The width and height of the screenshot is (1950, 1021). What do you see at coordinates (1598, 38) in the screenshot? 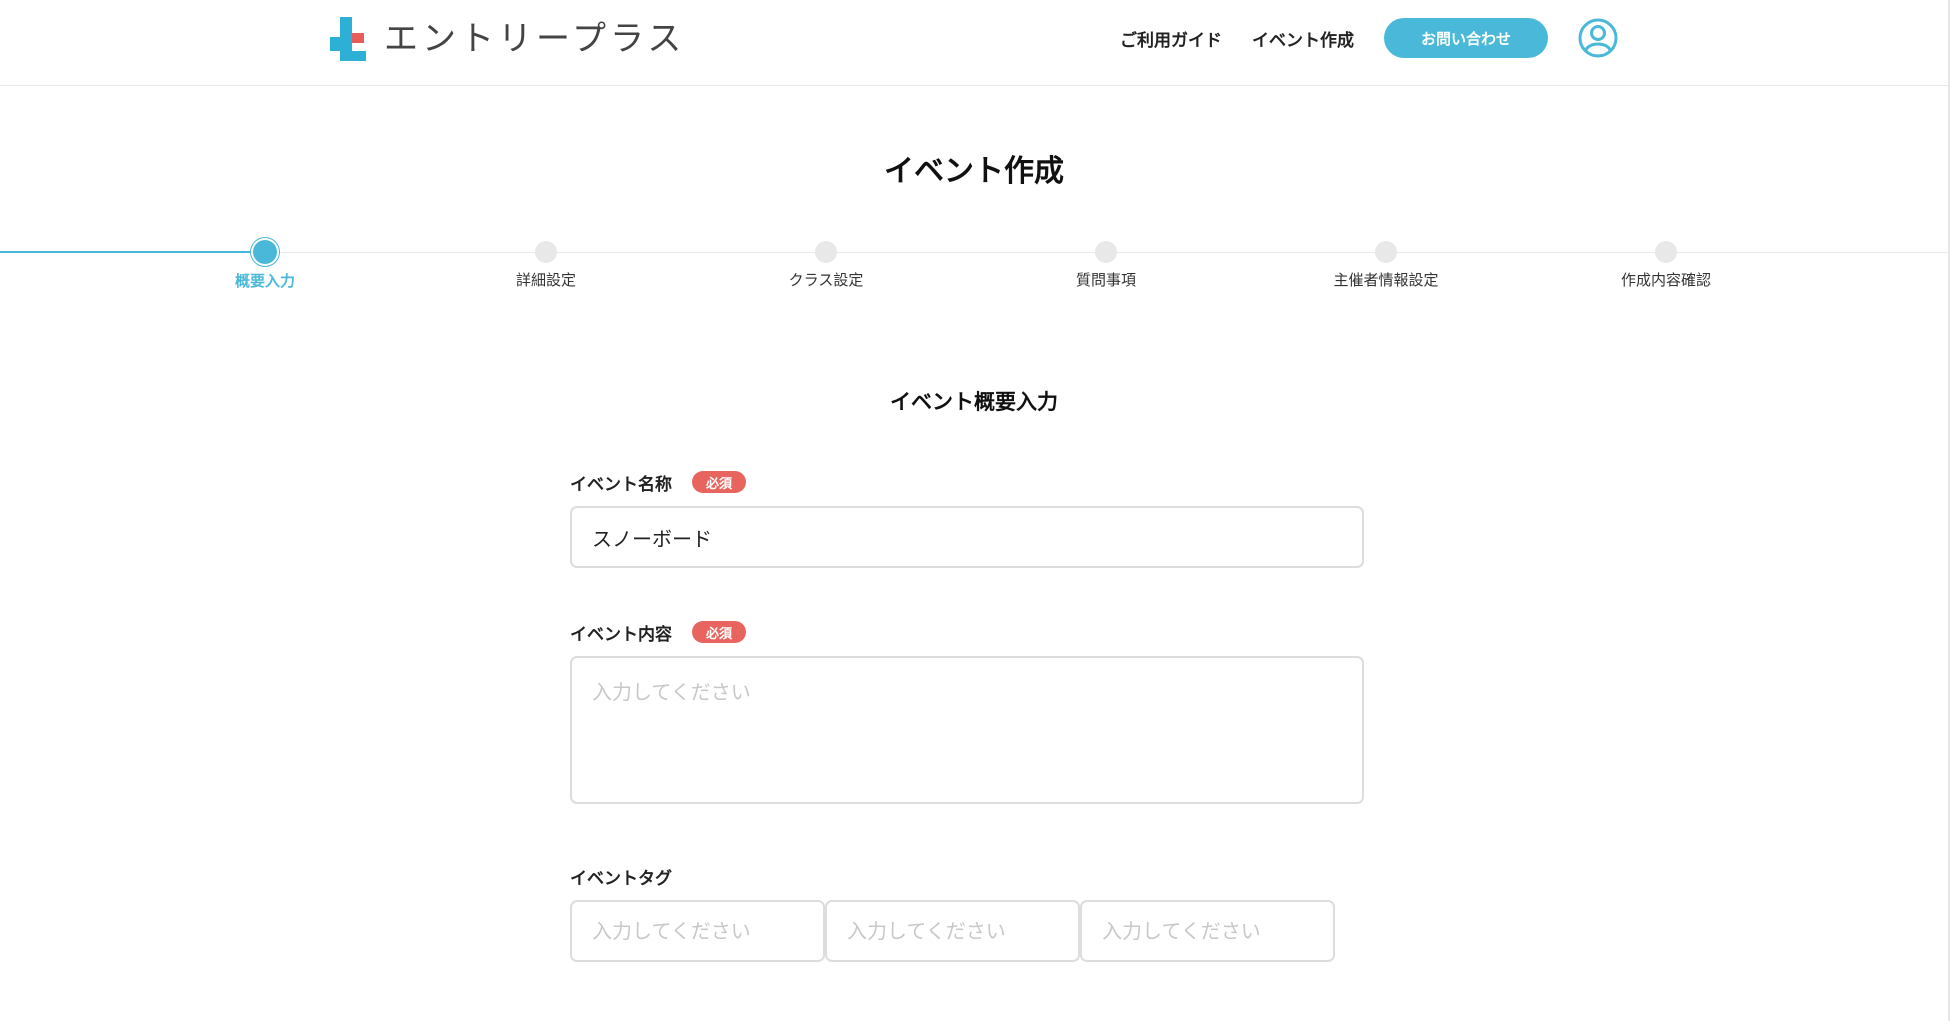
I see `user-circle-icon` at bounding box center [1598, 38].